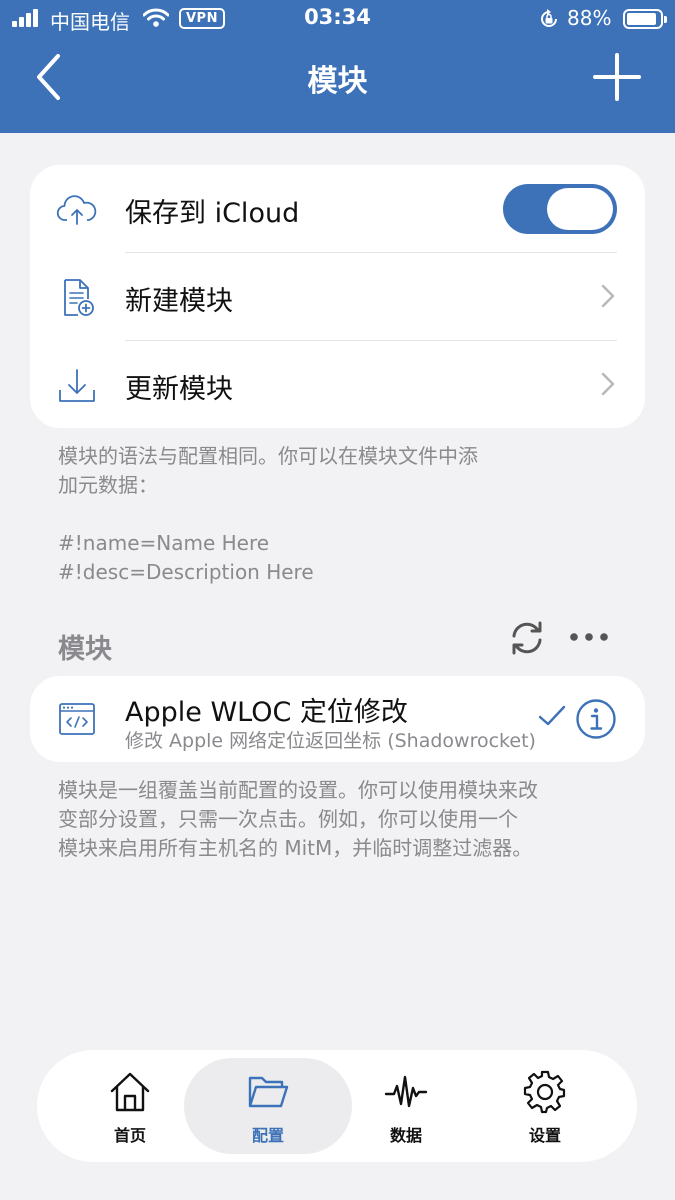 This screenshot has height=1200, width=675. Describe the element at coordinates (186, 557) in the screenshot. I see `metadata-example: #!name=Name Here #!desc=Description Here` at that location.